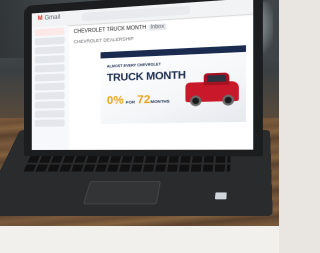 The height and width of the screenshot is (253, 320). What do you see at coordinates (135, 13) in the screenshot?
I see `search-input` at bounding box center [135, 13].